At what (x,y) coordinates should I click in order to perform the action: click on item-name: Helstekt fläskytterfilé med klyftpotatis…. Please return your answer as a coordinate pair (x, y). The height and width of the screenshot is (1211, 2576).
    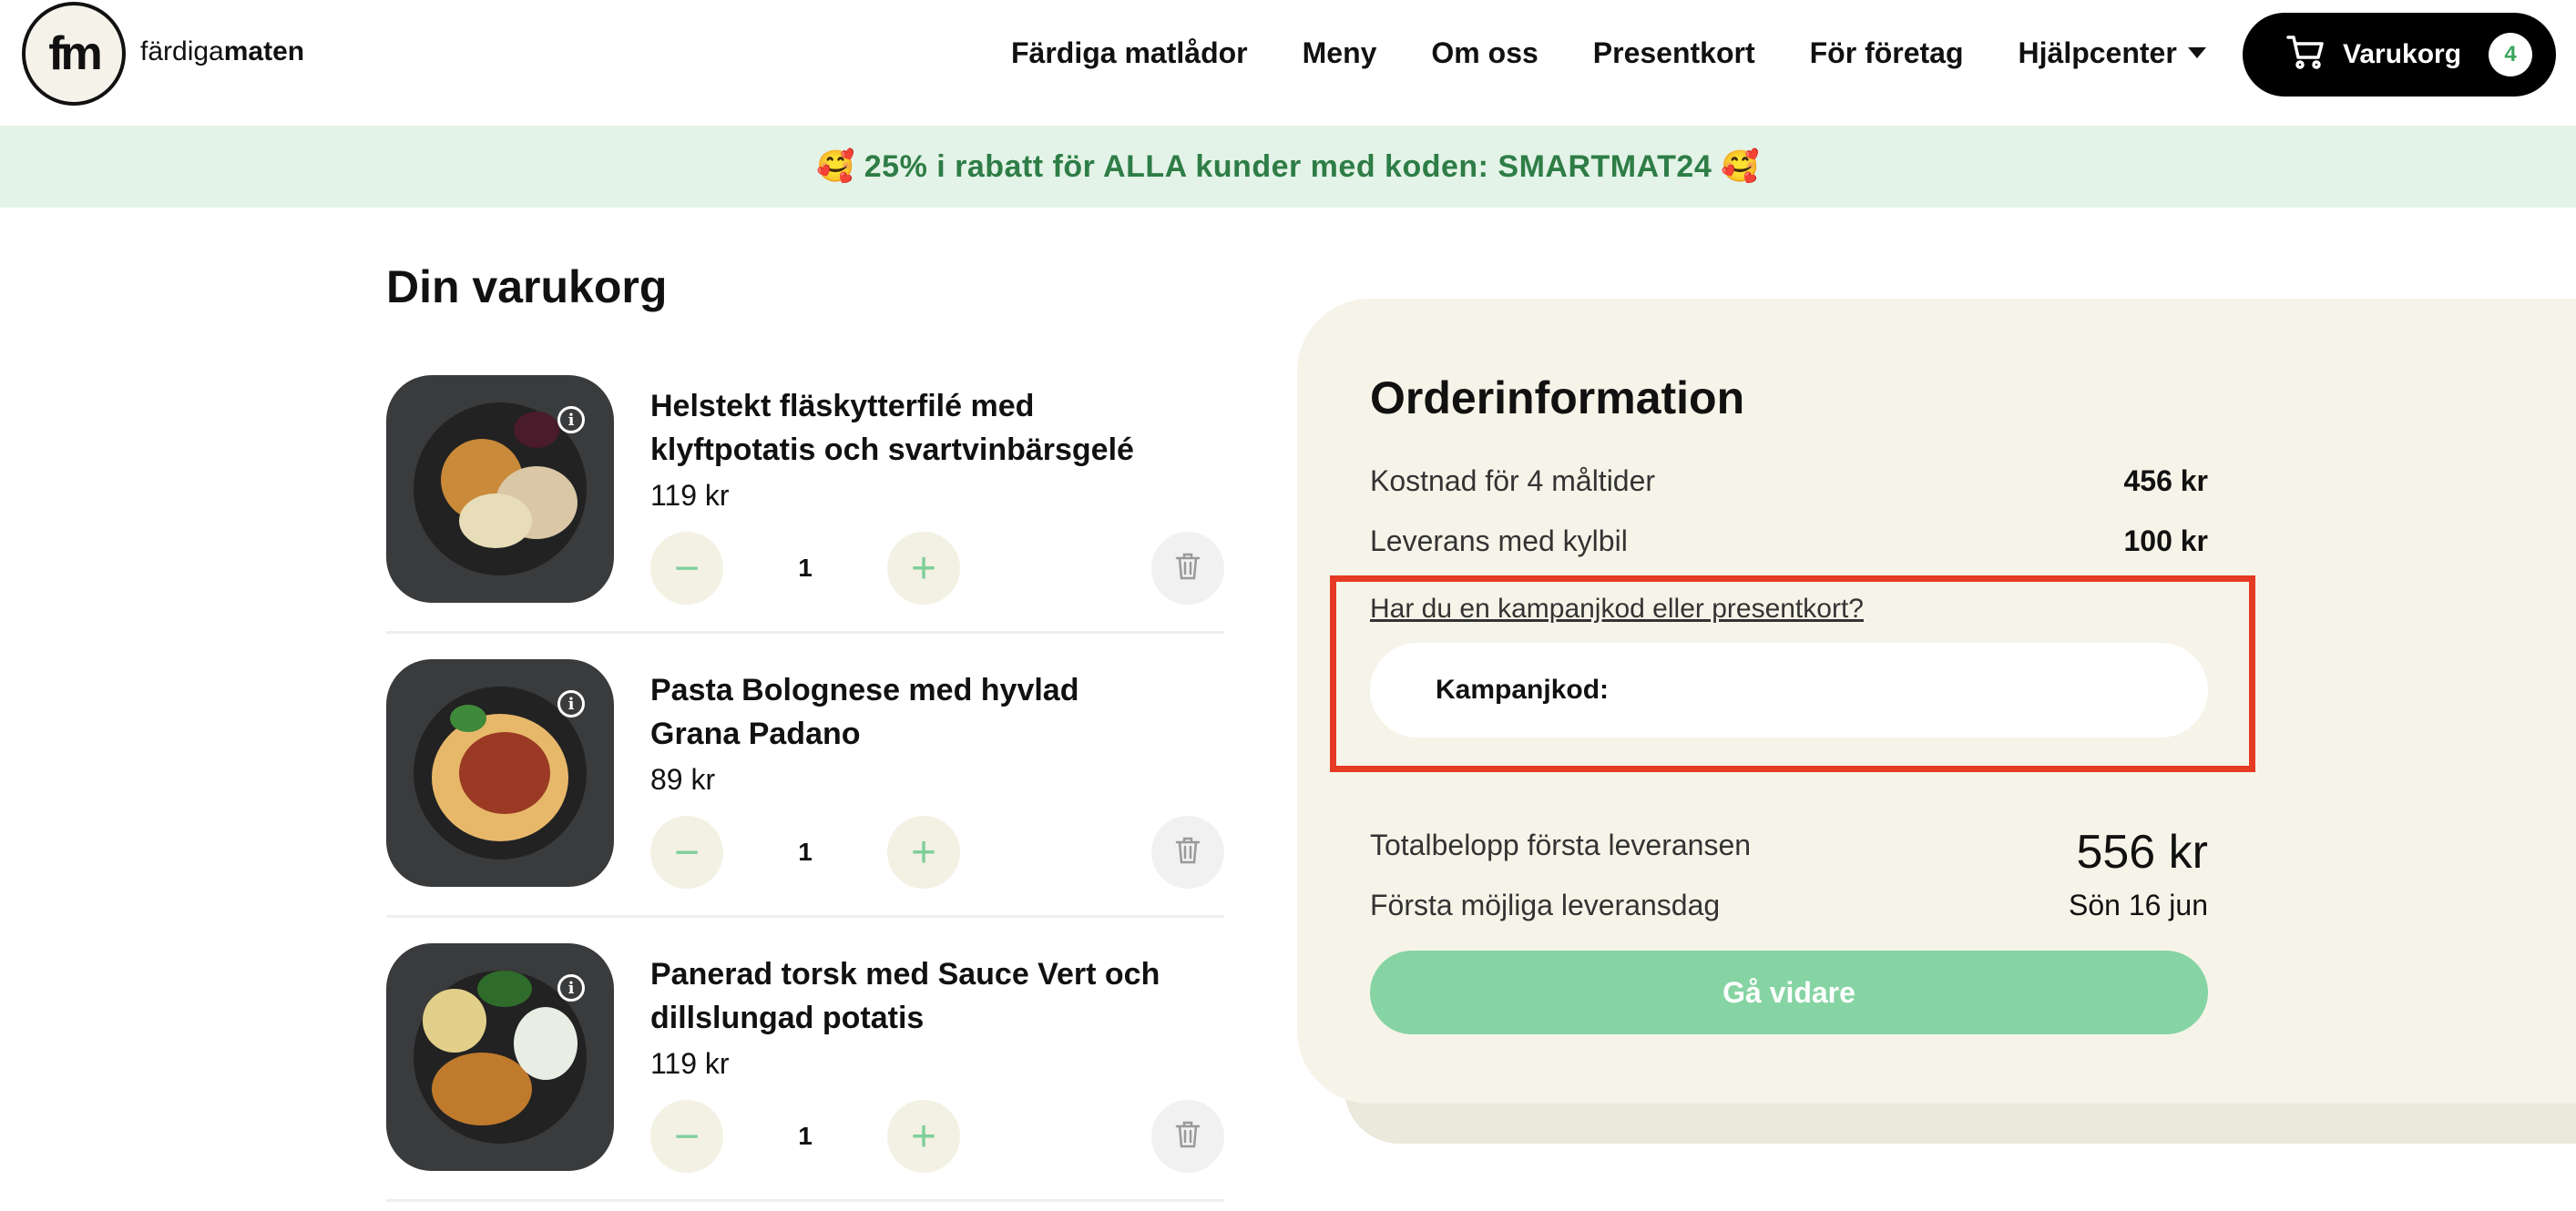
    Looking at the image, I should click on (892, 428).